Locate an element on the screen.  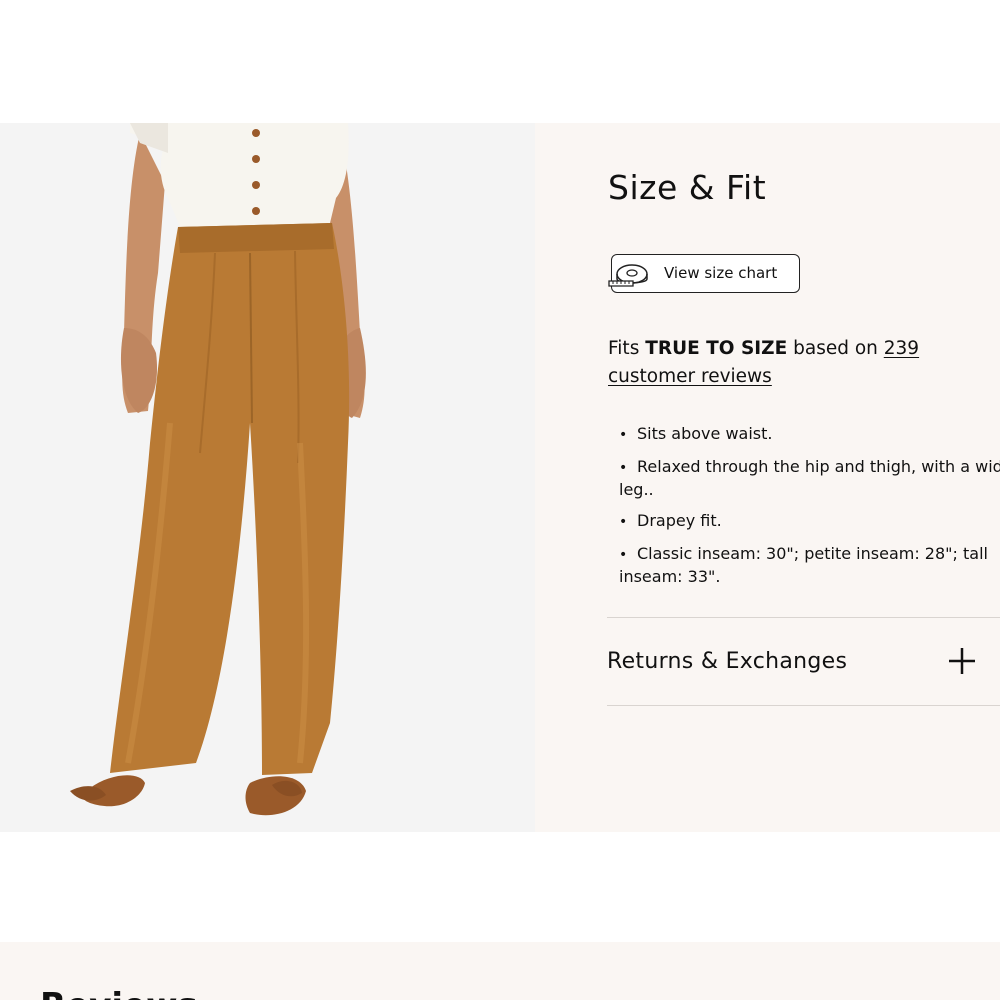
reviews-heading: Reviews is located at coordinates (119, 993).